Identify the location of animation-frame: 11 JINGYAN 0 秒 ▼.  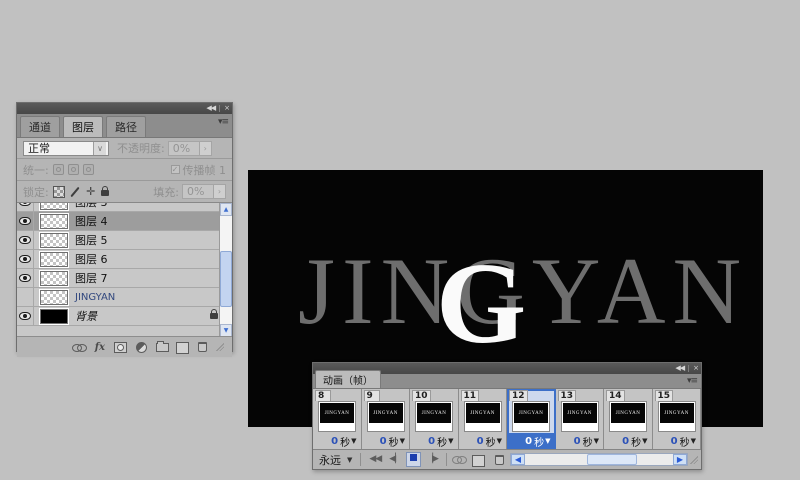
(482, 419).